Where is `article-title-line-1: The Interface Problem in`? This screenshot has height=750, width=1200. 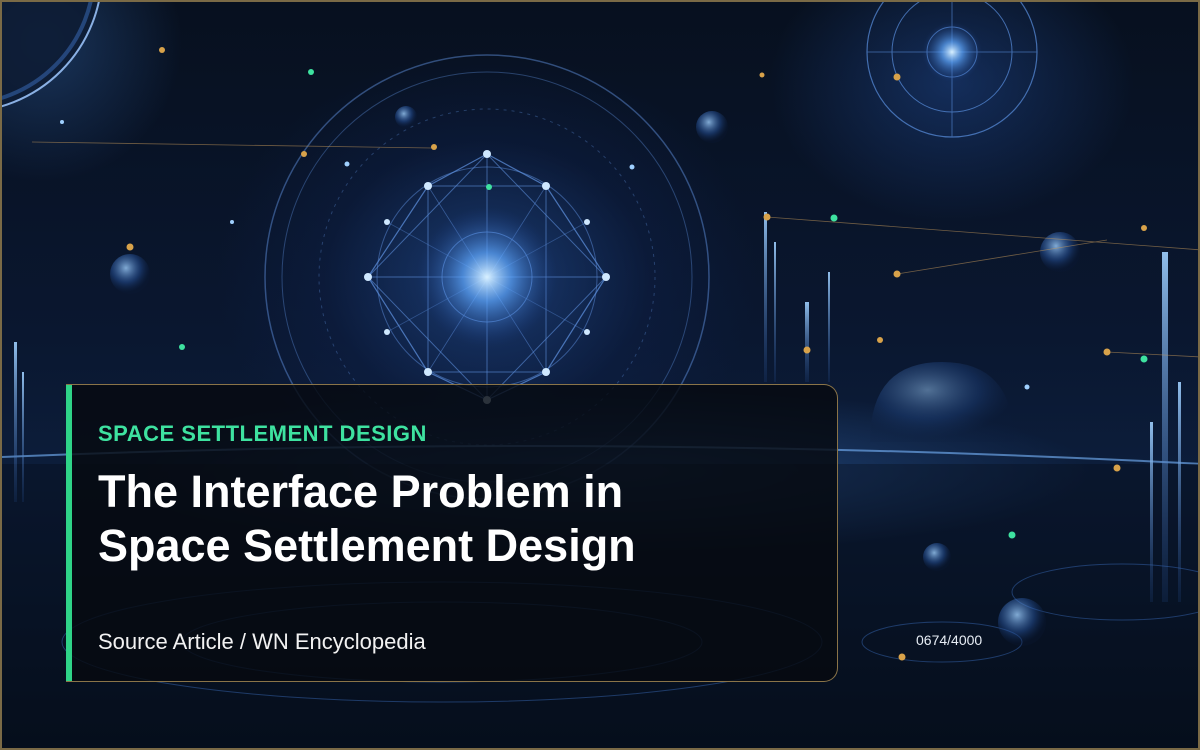
article-title-line-1: The Interface Problem in is located at coordinates (361, 491).